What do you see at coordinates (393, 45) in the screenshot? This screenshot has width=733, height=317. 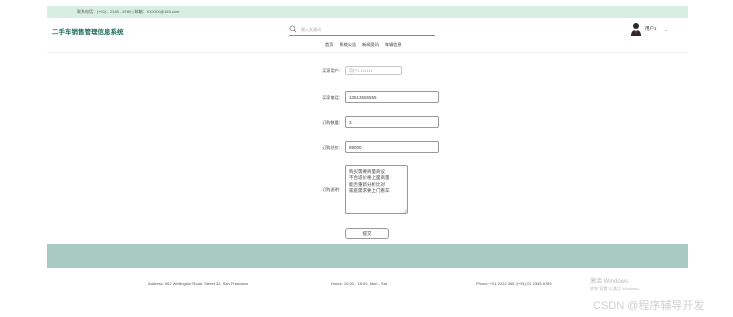 I see `nav-item-vehicles: 车辆信息` at bounding box center [393, 45].